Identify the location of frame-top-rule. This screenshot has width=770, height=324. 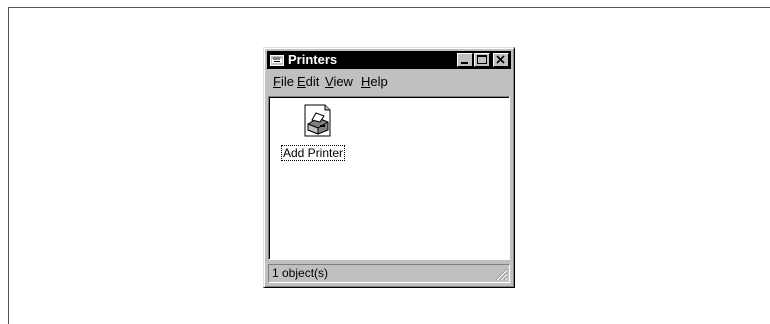
(389, 7).